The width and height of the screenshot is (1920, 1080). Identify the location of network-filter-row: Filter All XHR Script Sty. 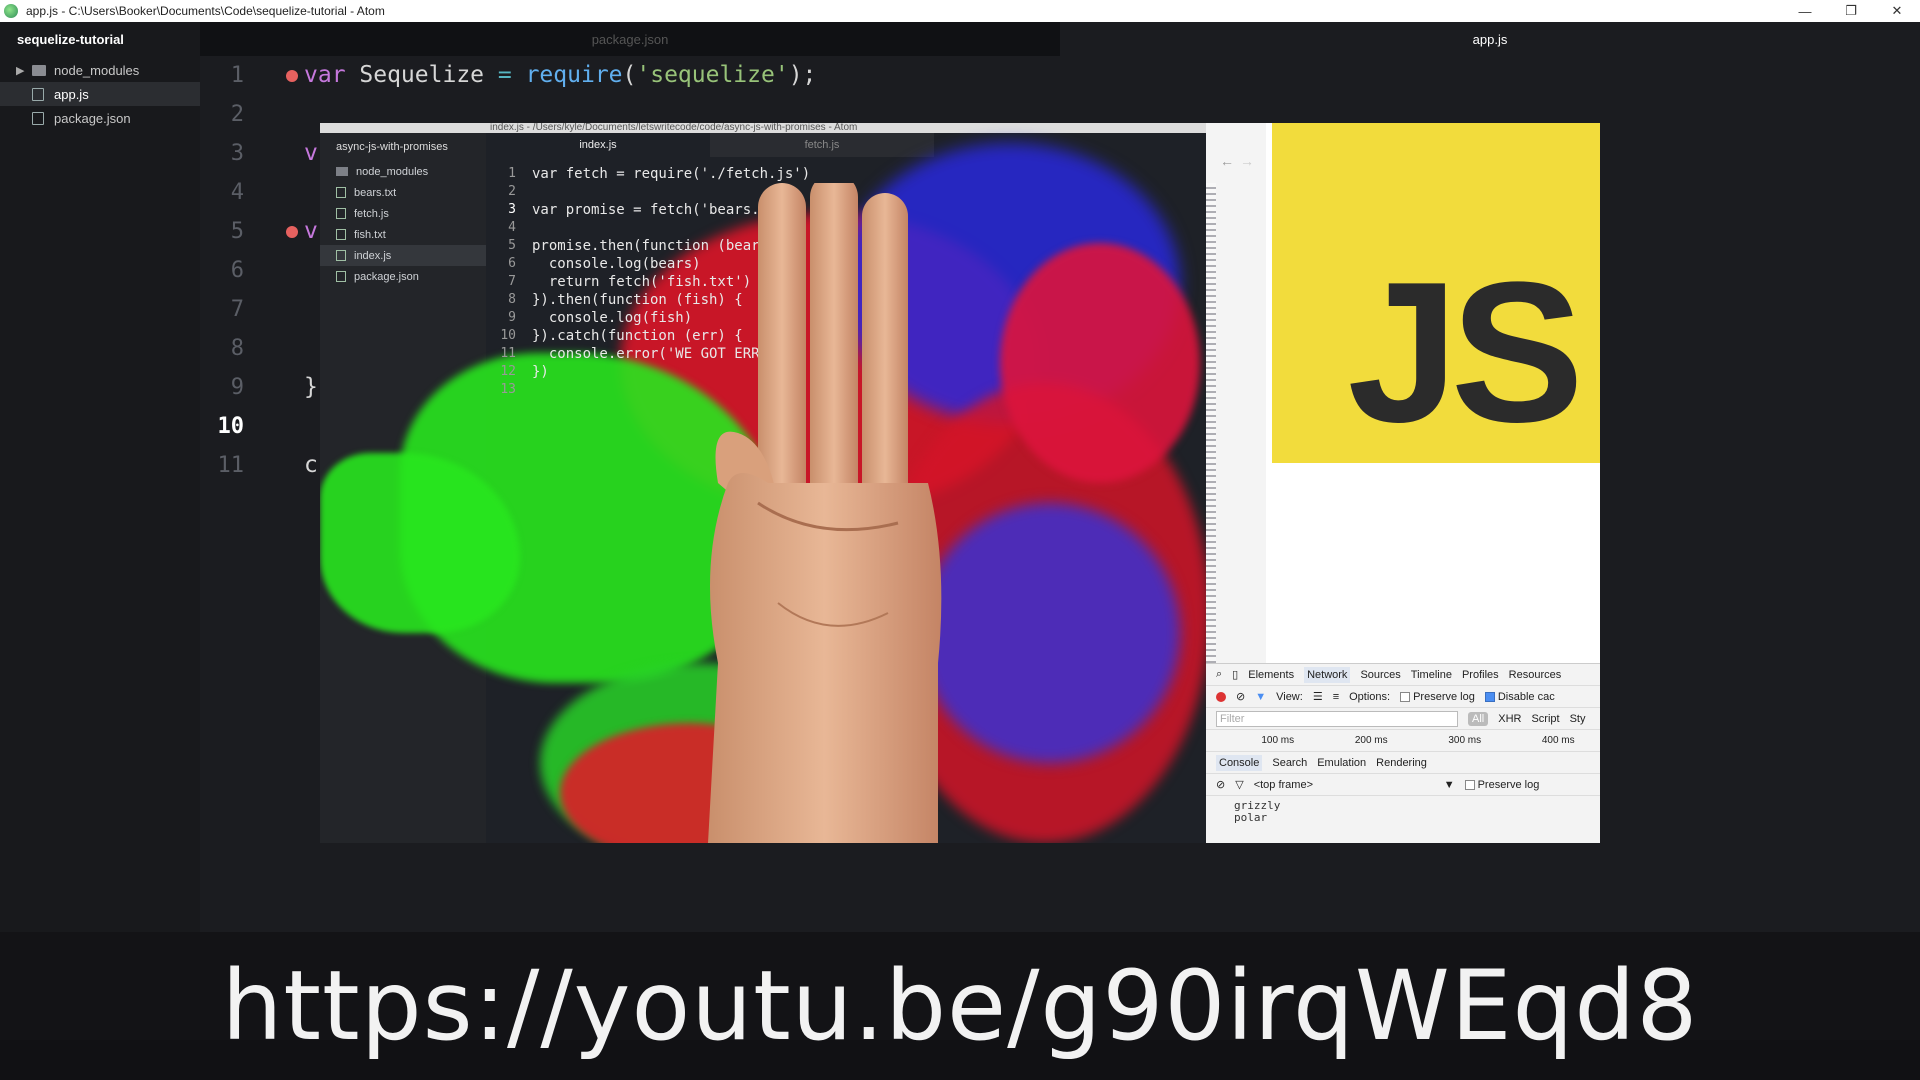
(1403, 719).